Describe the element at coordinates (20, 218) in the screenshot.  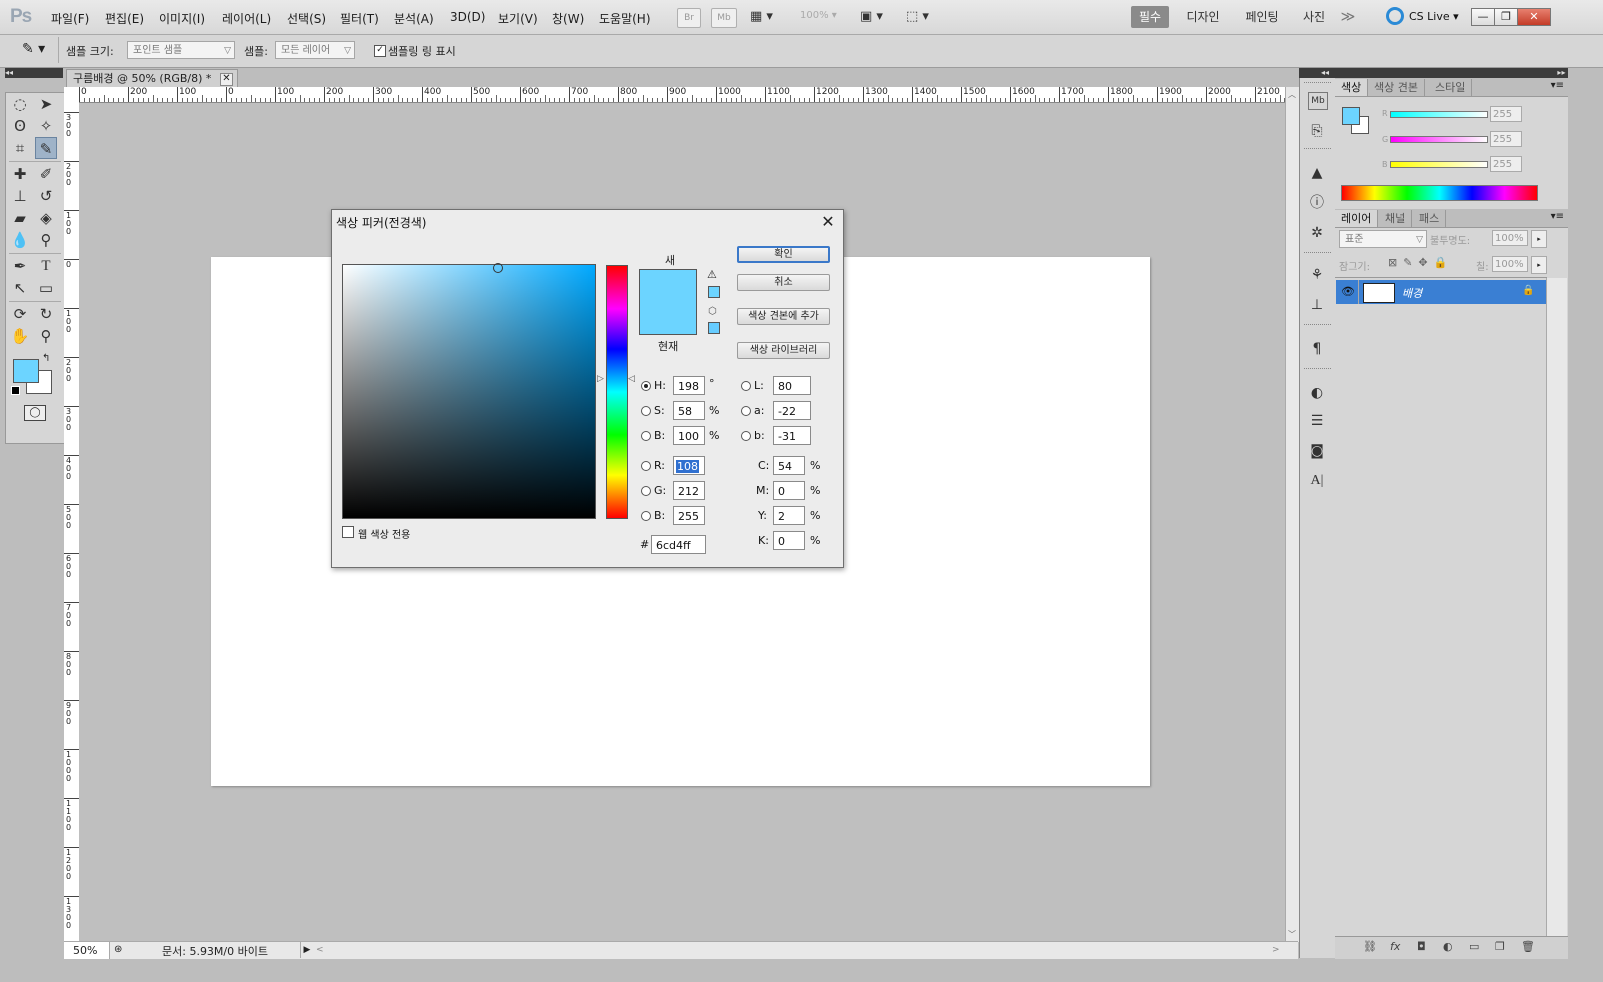
I see `eraser-tool-icon: ▰` at that location.